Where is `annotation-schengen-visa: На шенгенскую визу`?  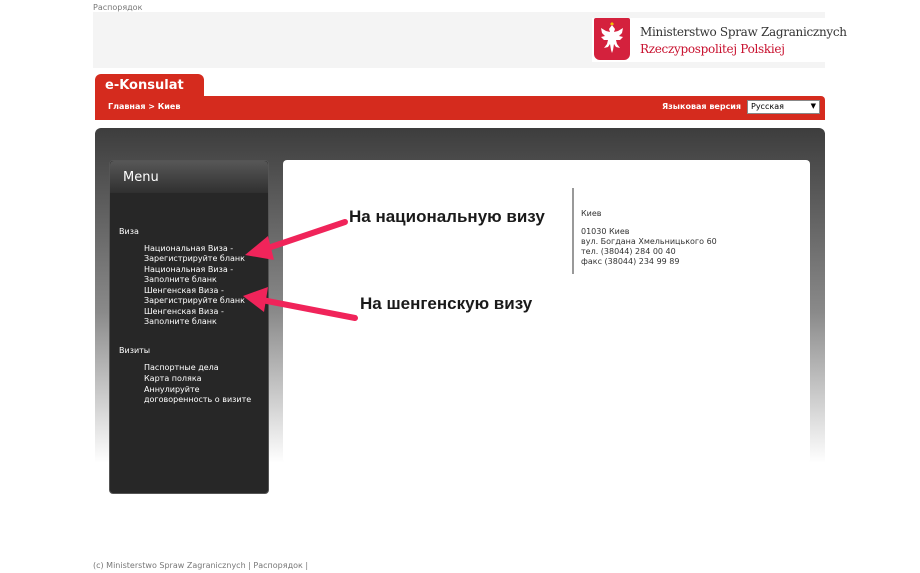 annotation-schengen-visa: На шенгенскую визу is located at coordinates (446, 303).